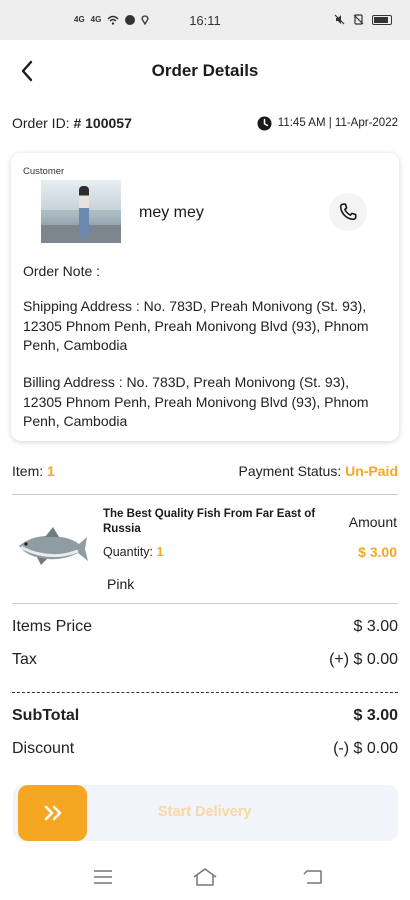 This screenshot has height=900, width=410. What do you see at coordinates (24, 659) in the screenshot?
I see `tax-label: Tax` at bounding box center [24, 659].